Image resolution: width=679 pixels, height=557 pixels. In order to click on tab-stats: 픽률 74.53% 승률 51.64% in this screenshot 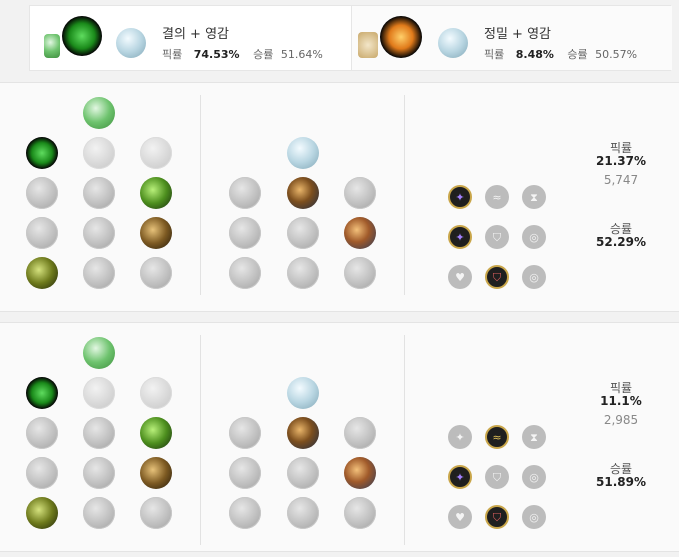, I will do `click(242, 54)`.